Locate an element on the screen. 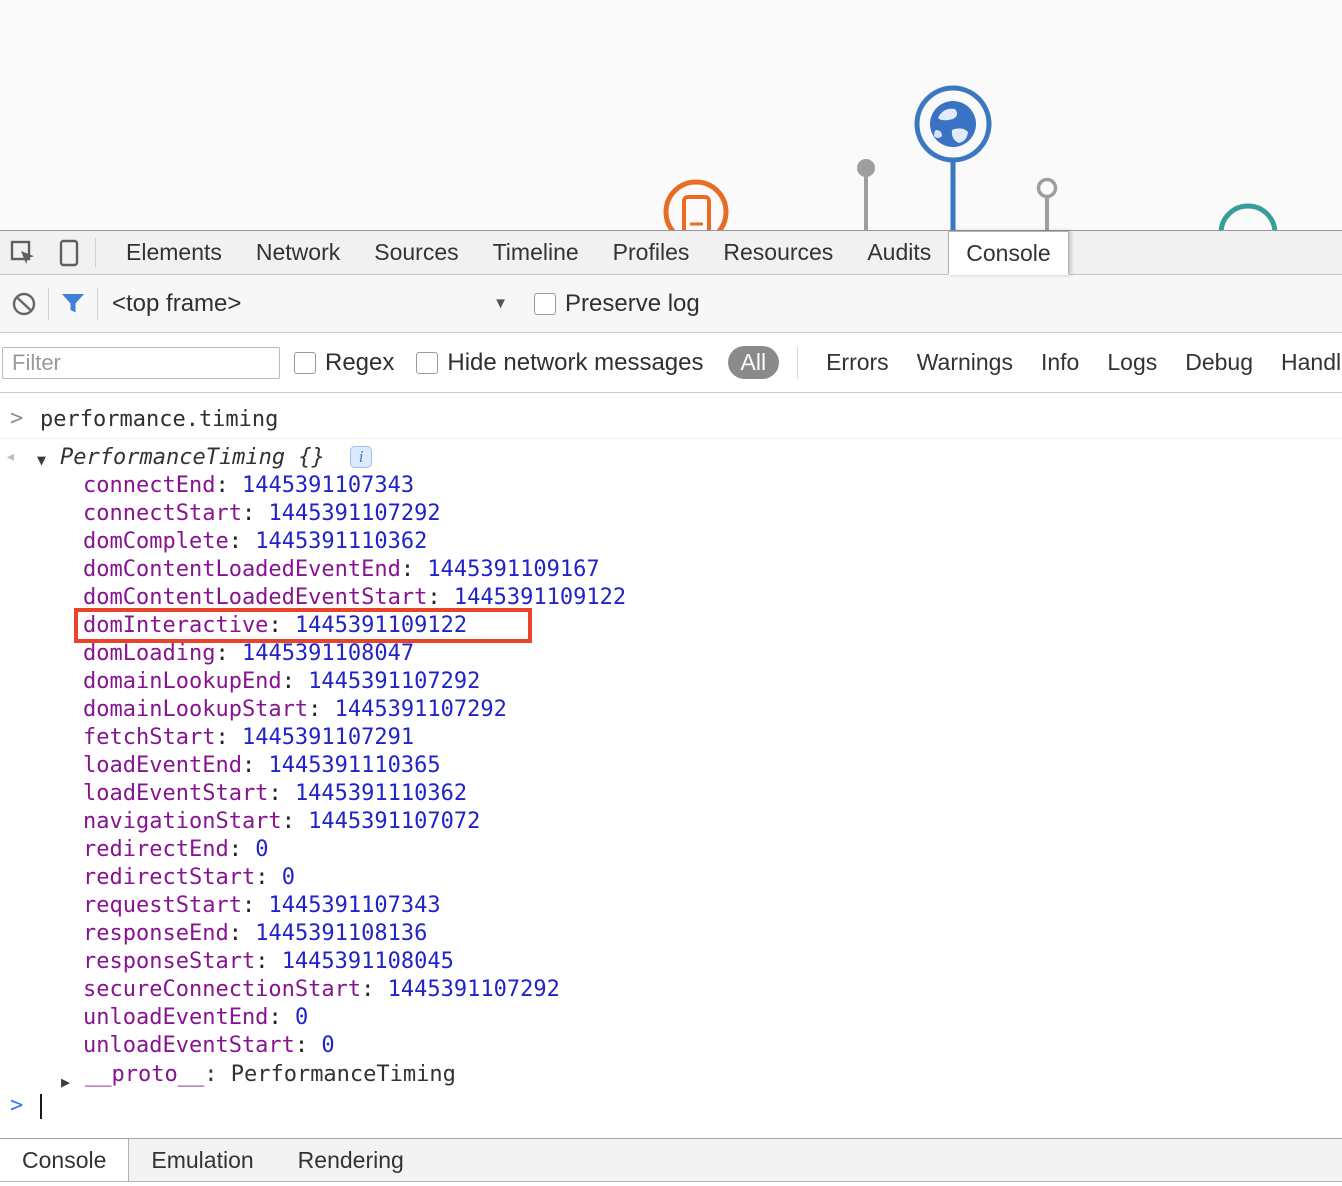 The height and width of the screenshot is (1186, 1342). drawer-tab-console: Console is located at coordinates (65, 1160).